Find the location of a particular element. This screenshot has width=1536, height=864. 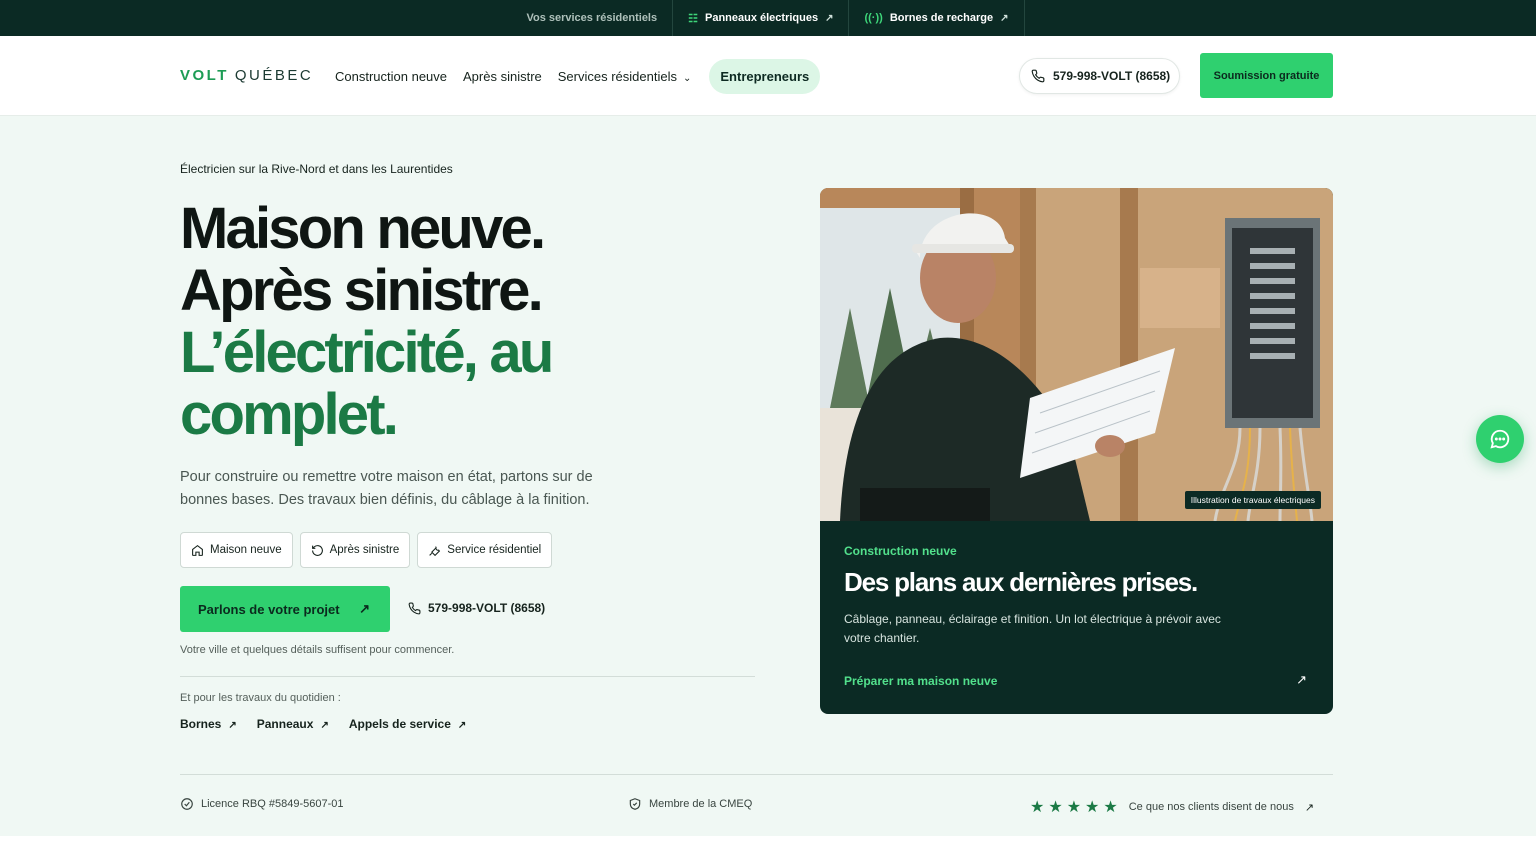

daily-link-appels: Appels de service ↗ is located at coordinates (407, 724).